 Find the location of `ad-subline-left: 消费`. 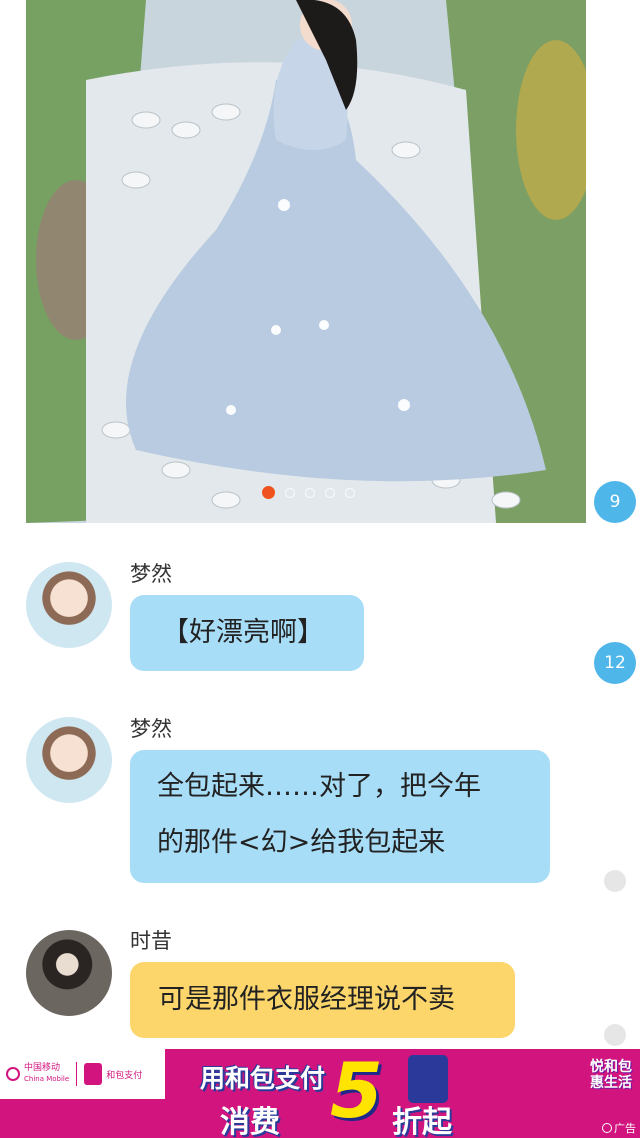

ad-subline-left: 消费 is located at coordinates (250, 1121).